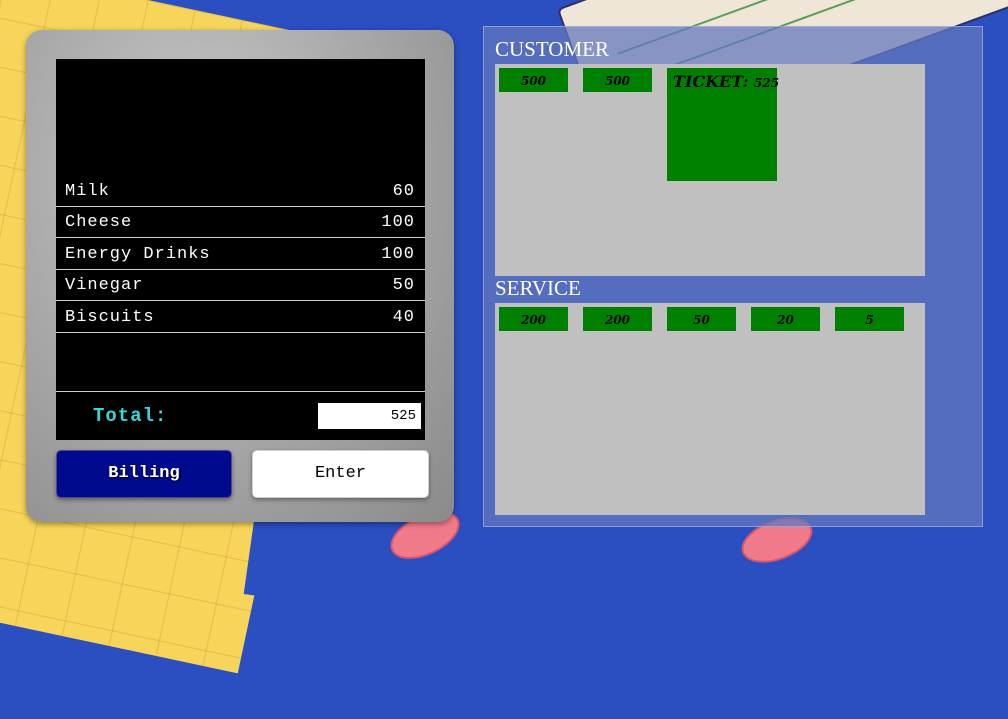 The image size is (1008, 719). Describe the element at coordinates (240, 222) in the screenshot. I see `bill-item-row: Cheese 100` at that location.